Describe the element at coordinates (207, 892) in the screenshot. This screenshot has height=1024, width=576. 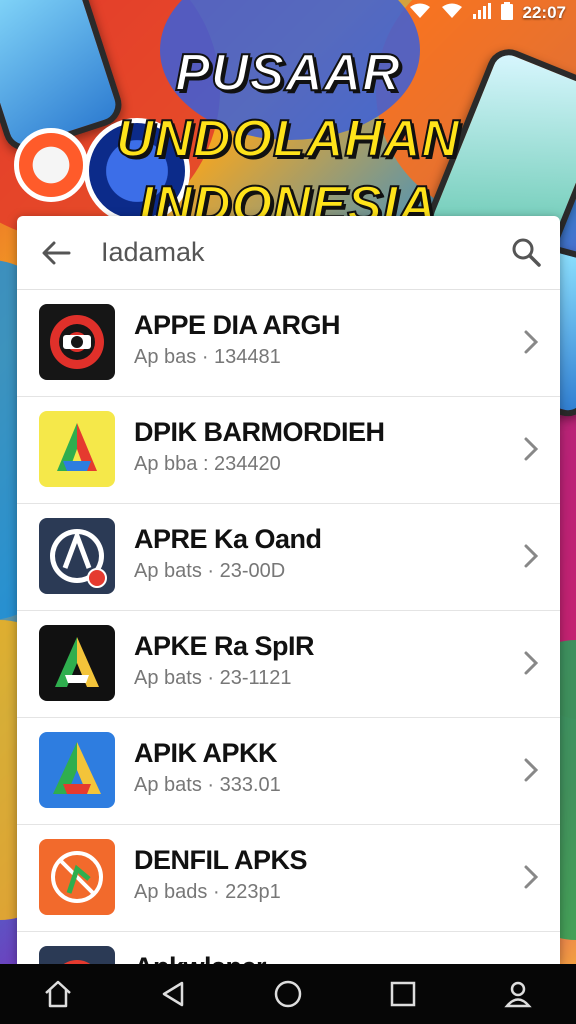
I see `app-meta: Ap bads · 223p1` at that location.